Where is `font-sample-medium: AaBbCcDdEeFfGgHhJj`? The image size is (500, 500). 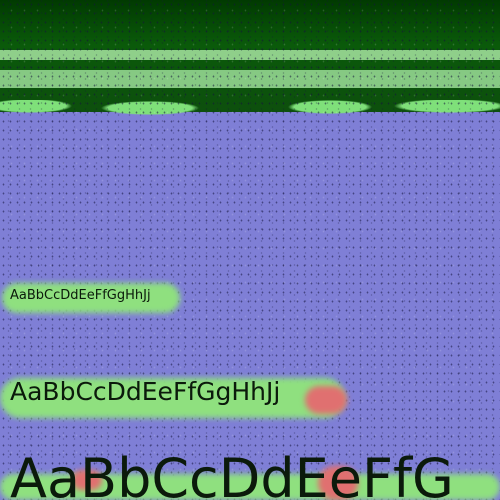 font-sample-medium: AaBbCcDdEeFfGgHhJj is located at coordinates (145, 391).